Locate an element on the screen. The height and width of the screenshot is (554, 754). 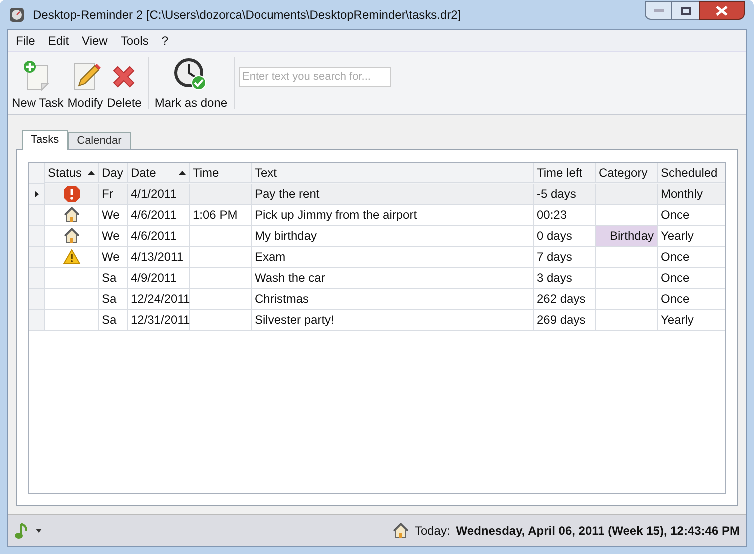
toolbar-button: Modify is located at coordinates (86, 83).